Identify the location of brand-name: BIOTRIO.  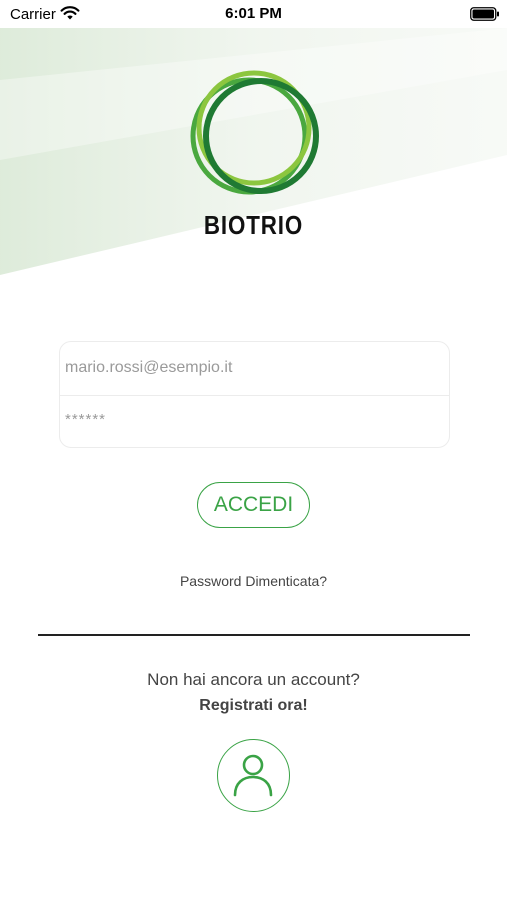
(253, 225).